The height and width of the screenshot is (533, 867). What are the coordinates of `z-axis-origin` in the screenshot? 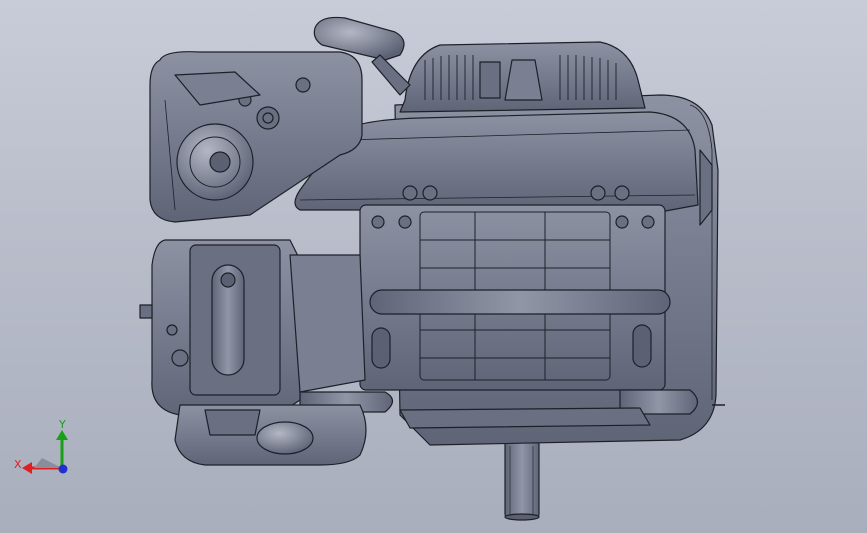 It's located at (63, 469).